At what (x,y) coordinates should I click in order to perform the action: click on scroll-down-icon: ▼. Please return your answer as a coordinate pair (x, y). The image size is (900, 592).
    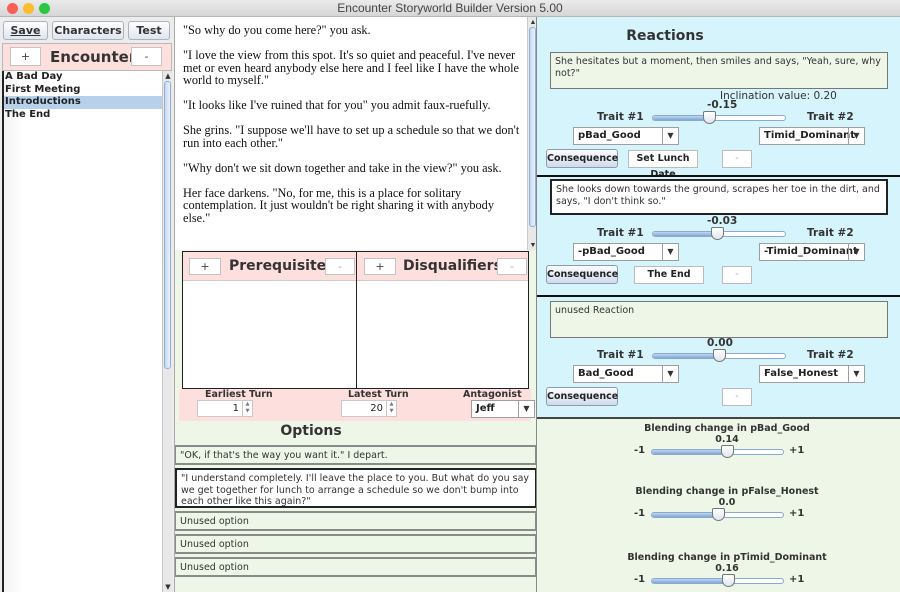
    Looking at the image, I should click on (168, 587).